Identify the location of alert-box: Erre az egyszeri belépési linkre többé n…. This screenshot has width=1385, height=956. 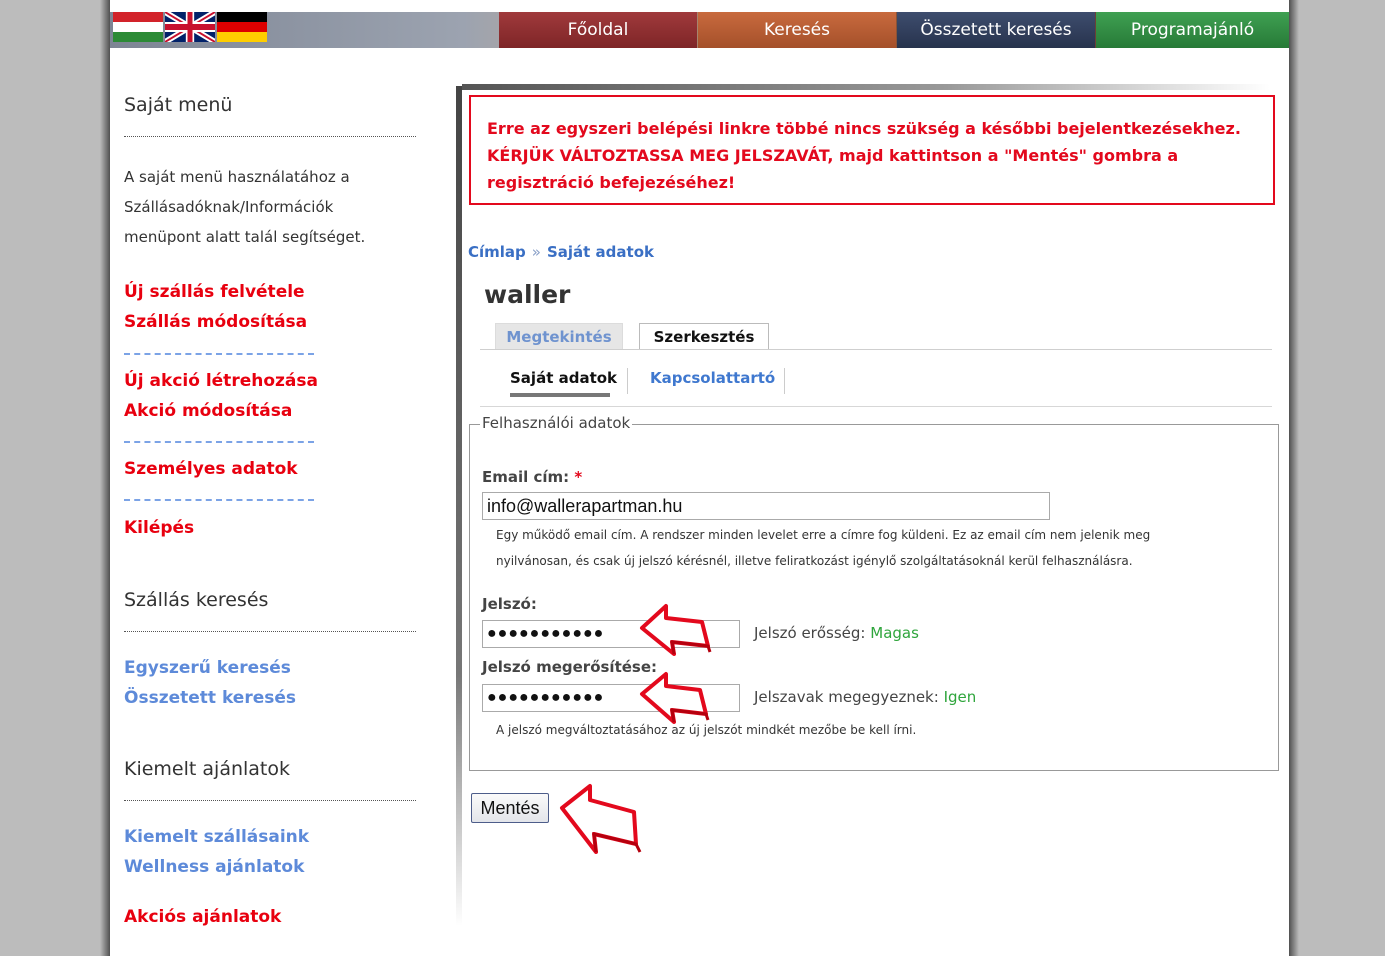
(872, 150).